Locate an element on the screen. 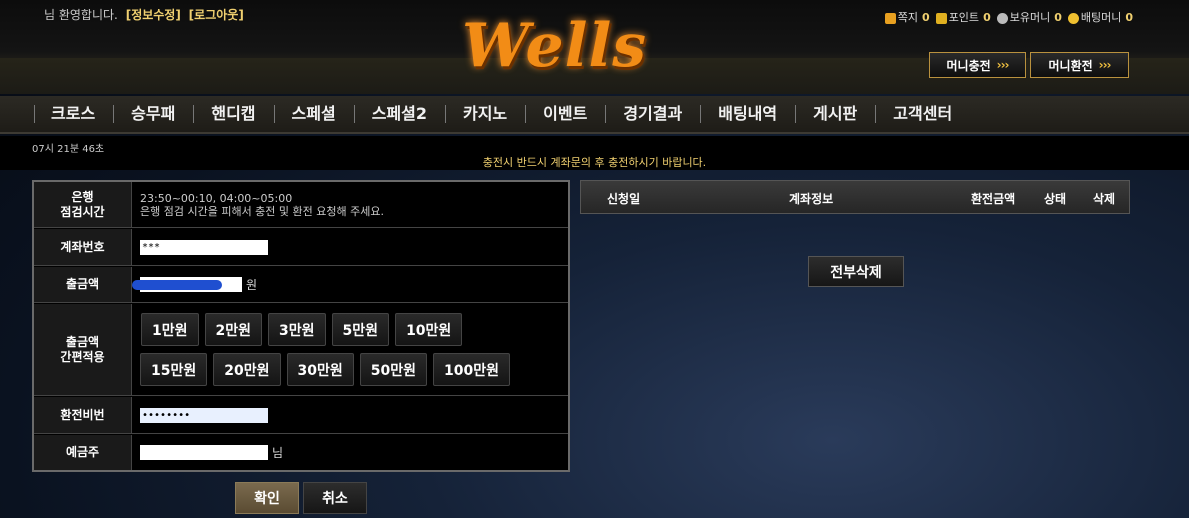 The height and width of the screenshot is (518, 1189). logout-link: [로그아웃] is located at coordinates (216, 15).